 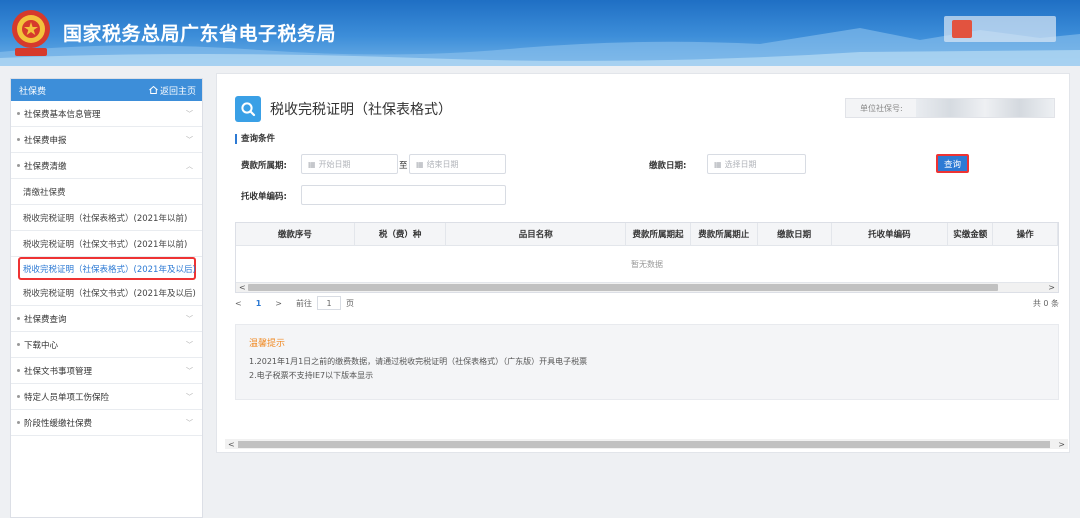 I want to click on table-column-header: 缴款序号, so click(x=295, y=234).